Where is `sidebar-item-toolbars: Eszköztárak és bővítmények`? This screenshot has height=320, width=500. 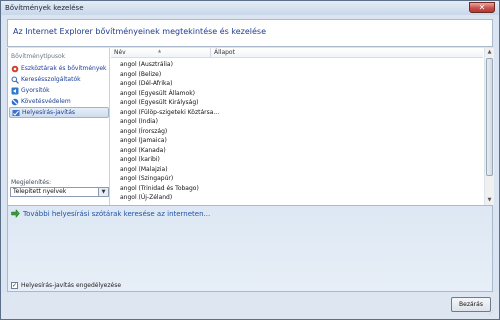 sidebar-item-toolbars: Eszköztárak és bővítmények is located at coordinates (59, 68).